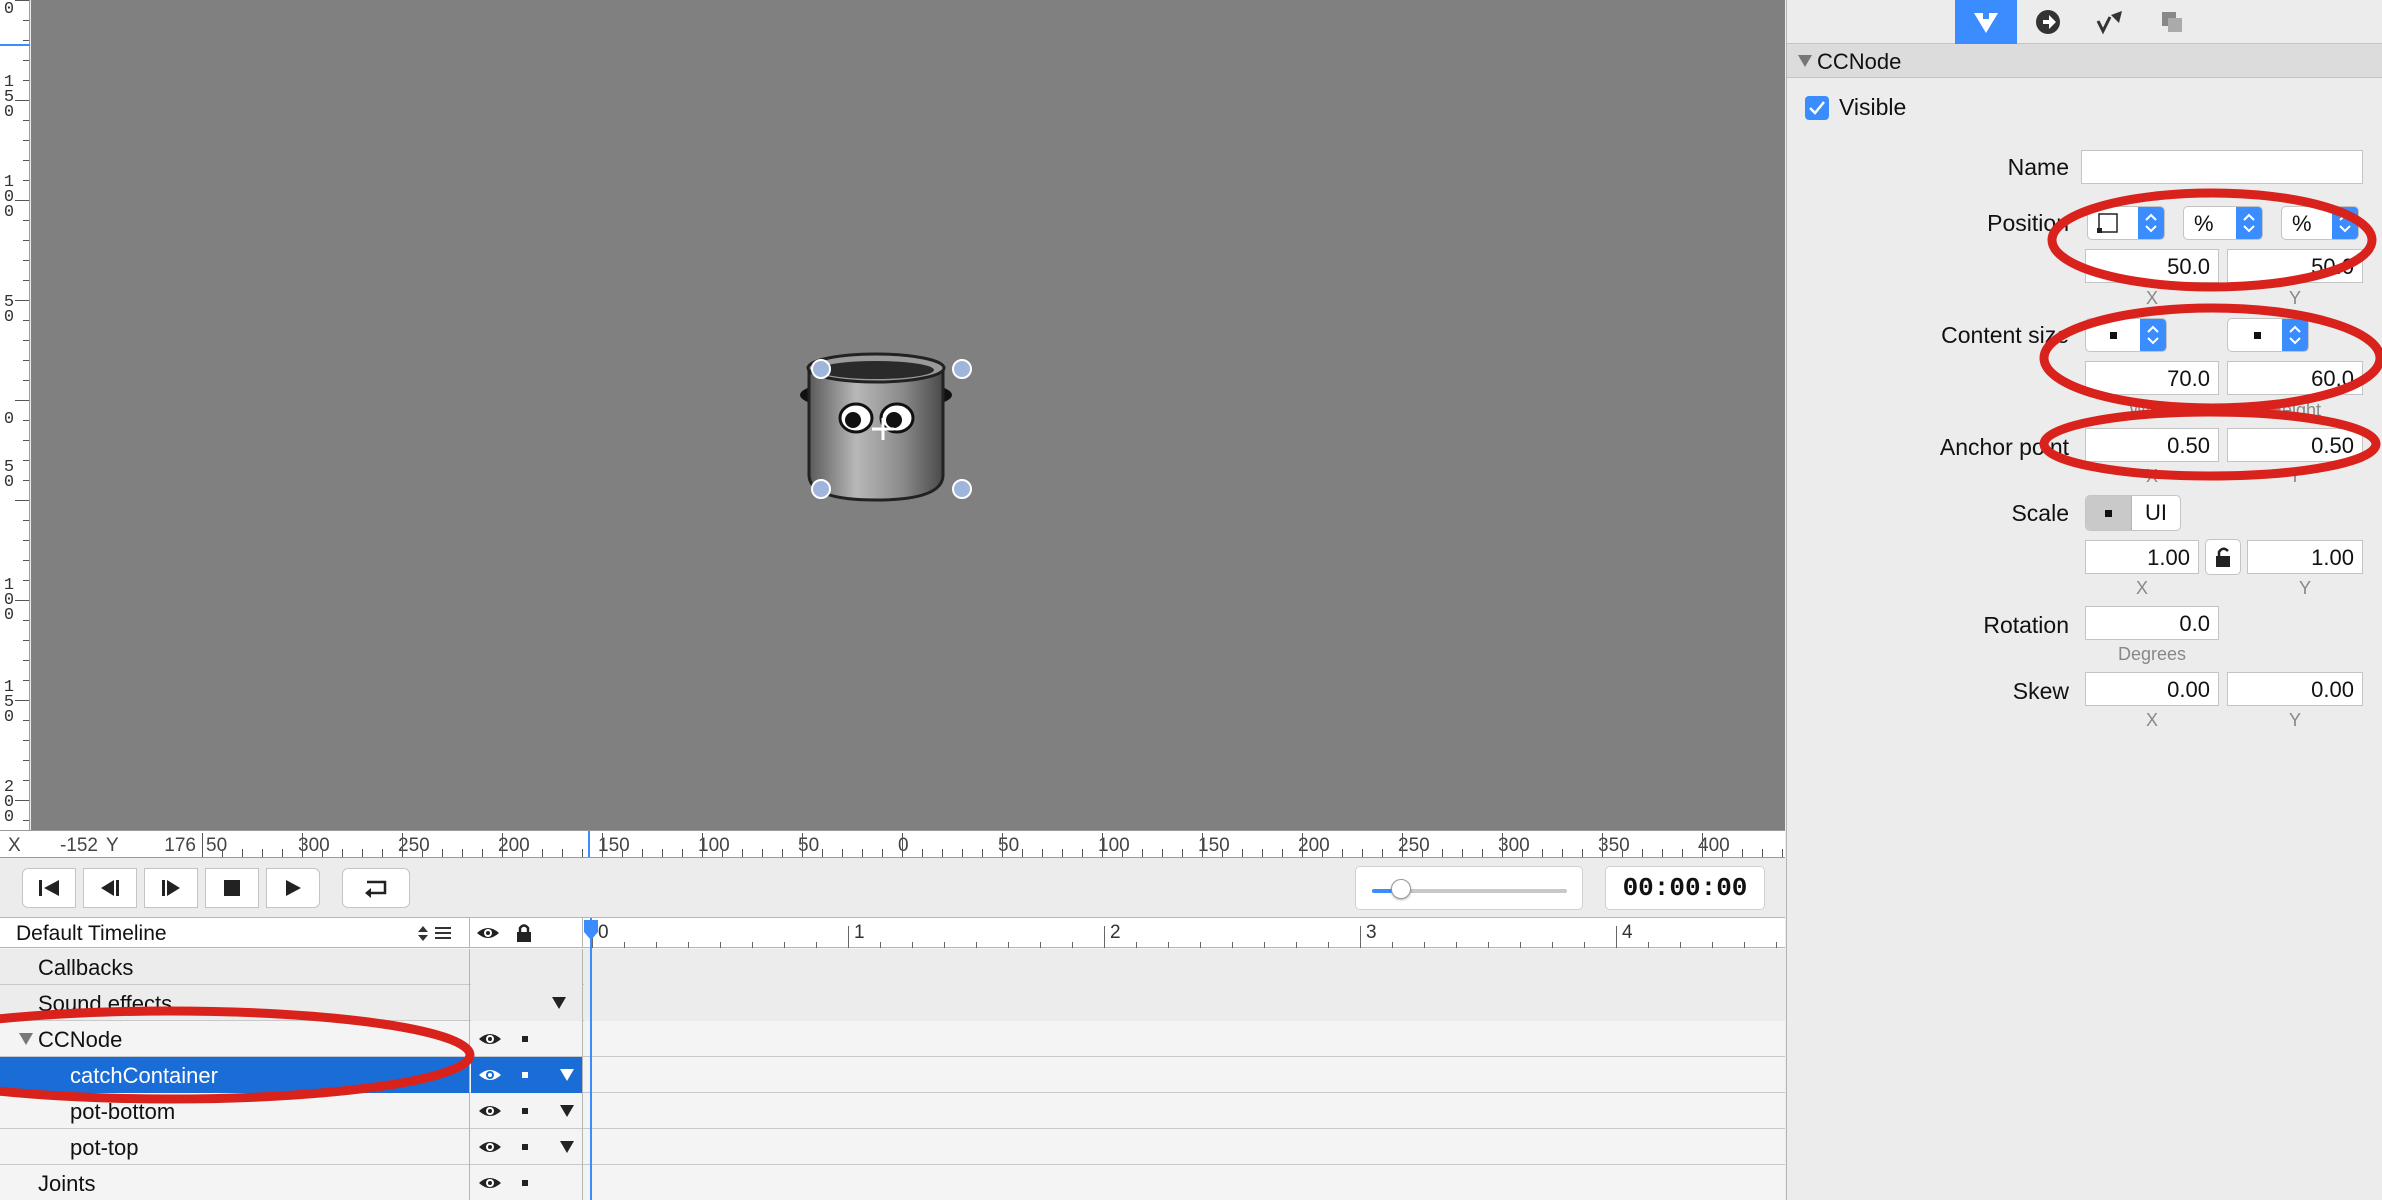 This screenshot has width=2382, height=1200. I want to click on position-y-sublabel: Y, so click(2294, 298).